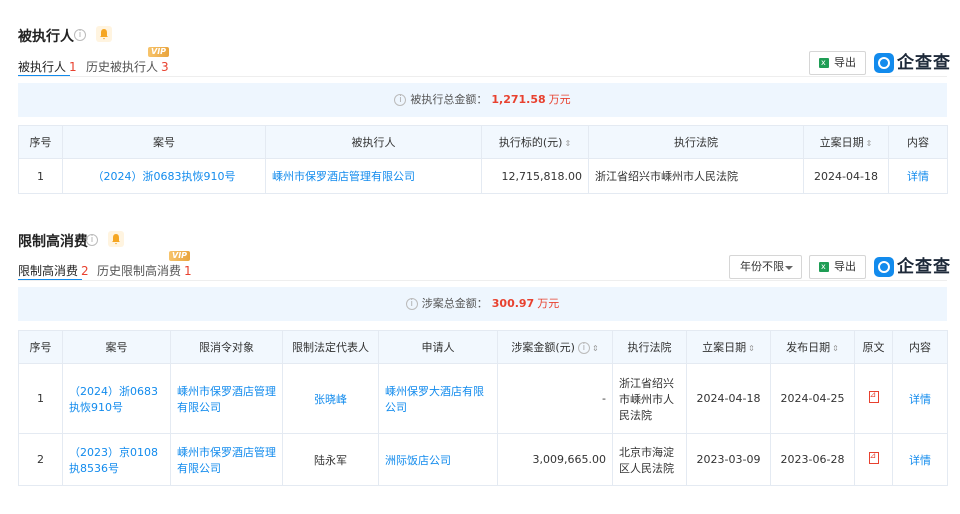 This screenshot has height=514, width=960. Describe the element at coordinates (555, 347) in the screenshot. I see `col-header-sortable: 涉案金额(元) i ⇕` at that location.